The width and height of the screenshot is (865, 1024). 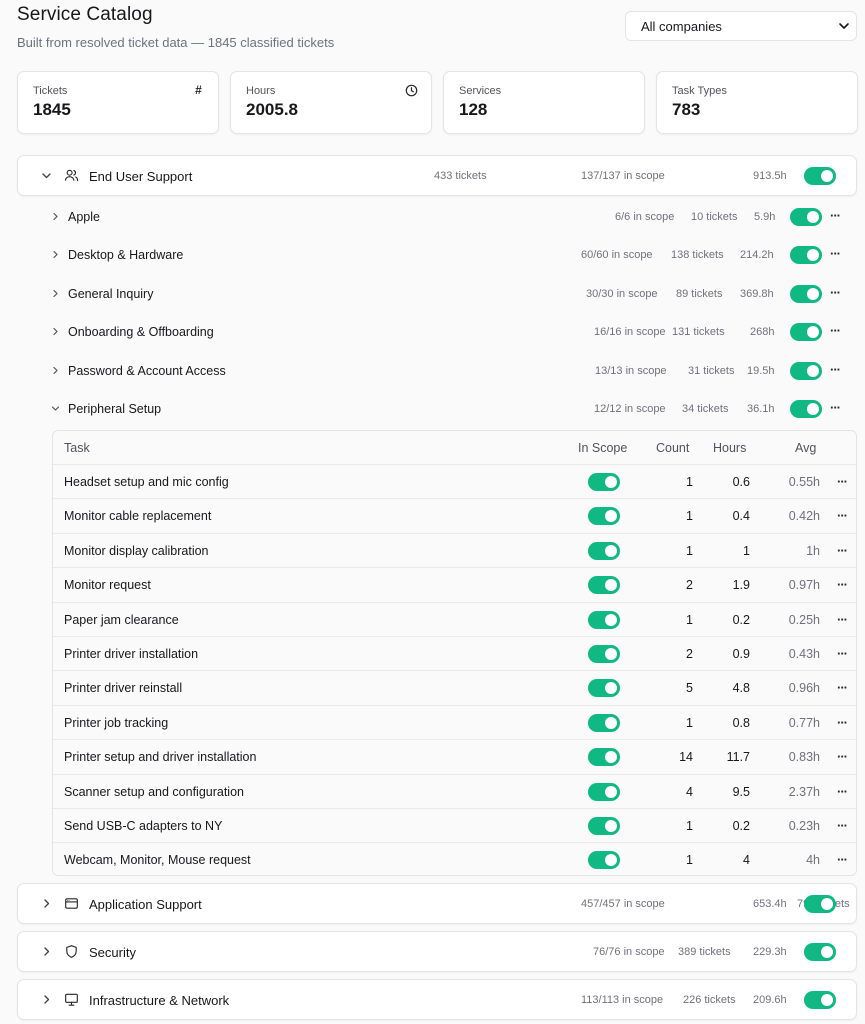 What do you see at coordinates (454, 653) in the screenshot?
I see `table-row: Printer driver installation 2 0.9 0.43h ···` at bounding box center [454, 653].